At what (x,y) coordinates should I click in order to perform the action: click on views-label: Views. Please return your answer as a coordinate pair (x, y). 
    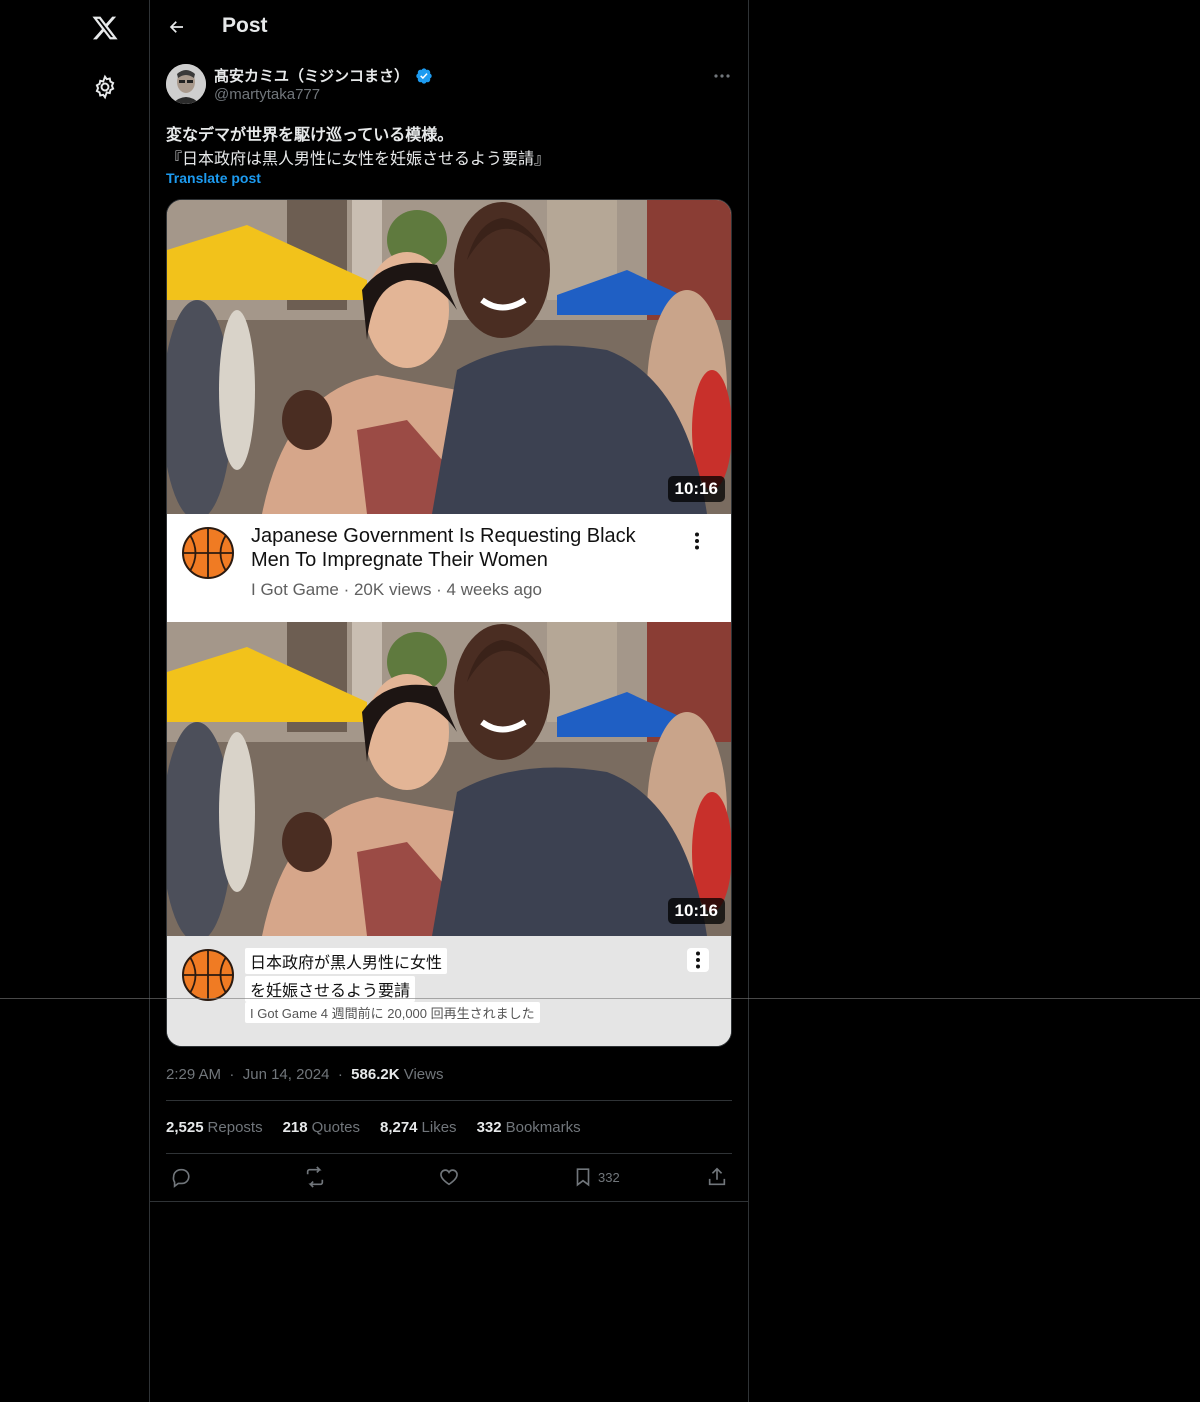
    Looking at the image, I should click on (423, 1074).